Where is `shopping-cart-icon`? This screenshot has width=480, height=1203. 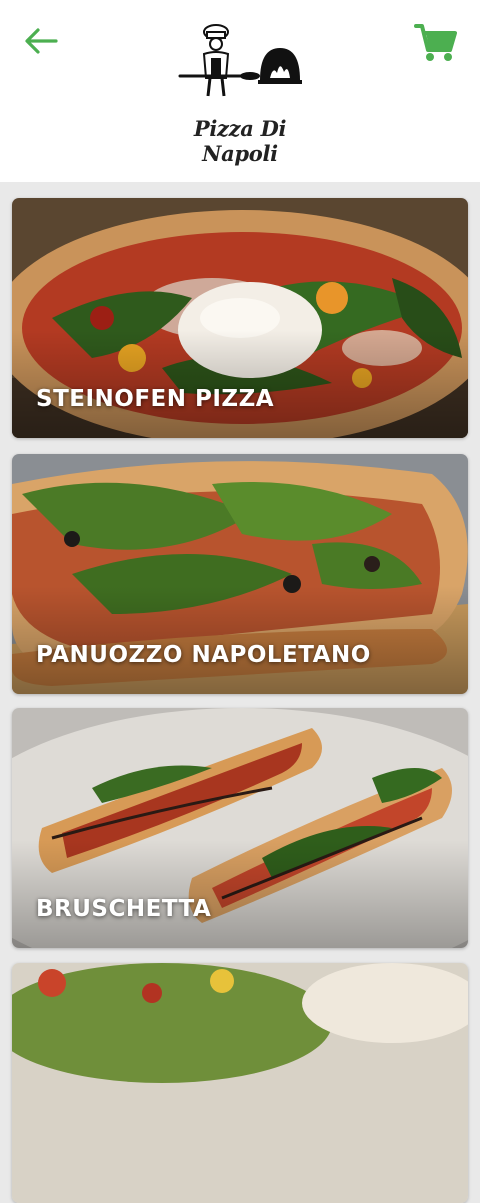
shopping-cart-icon is located at coordinates (435, 42).